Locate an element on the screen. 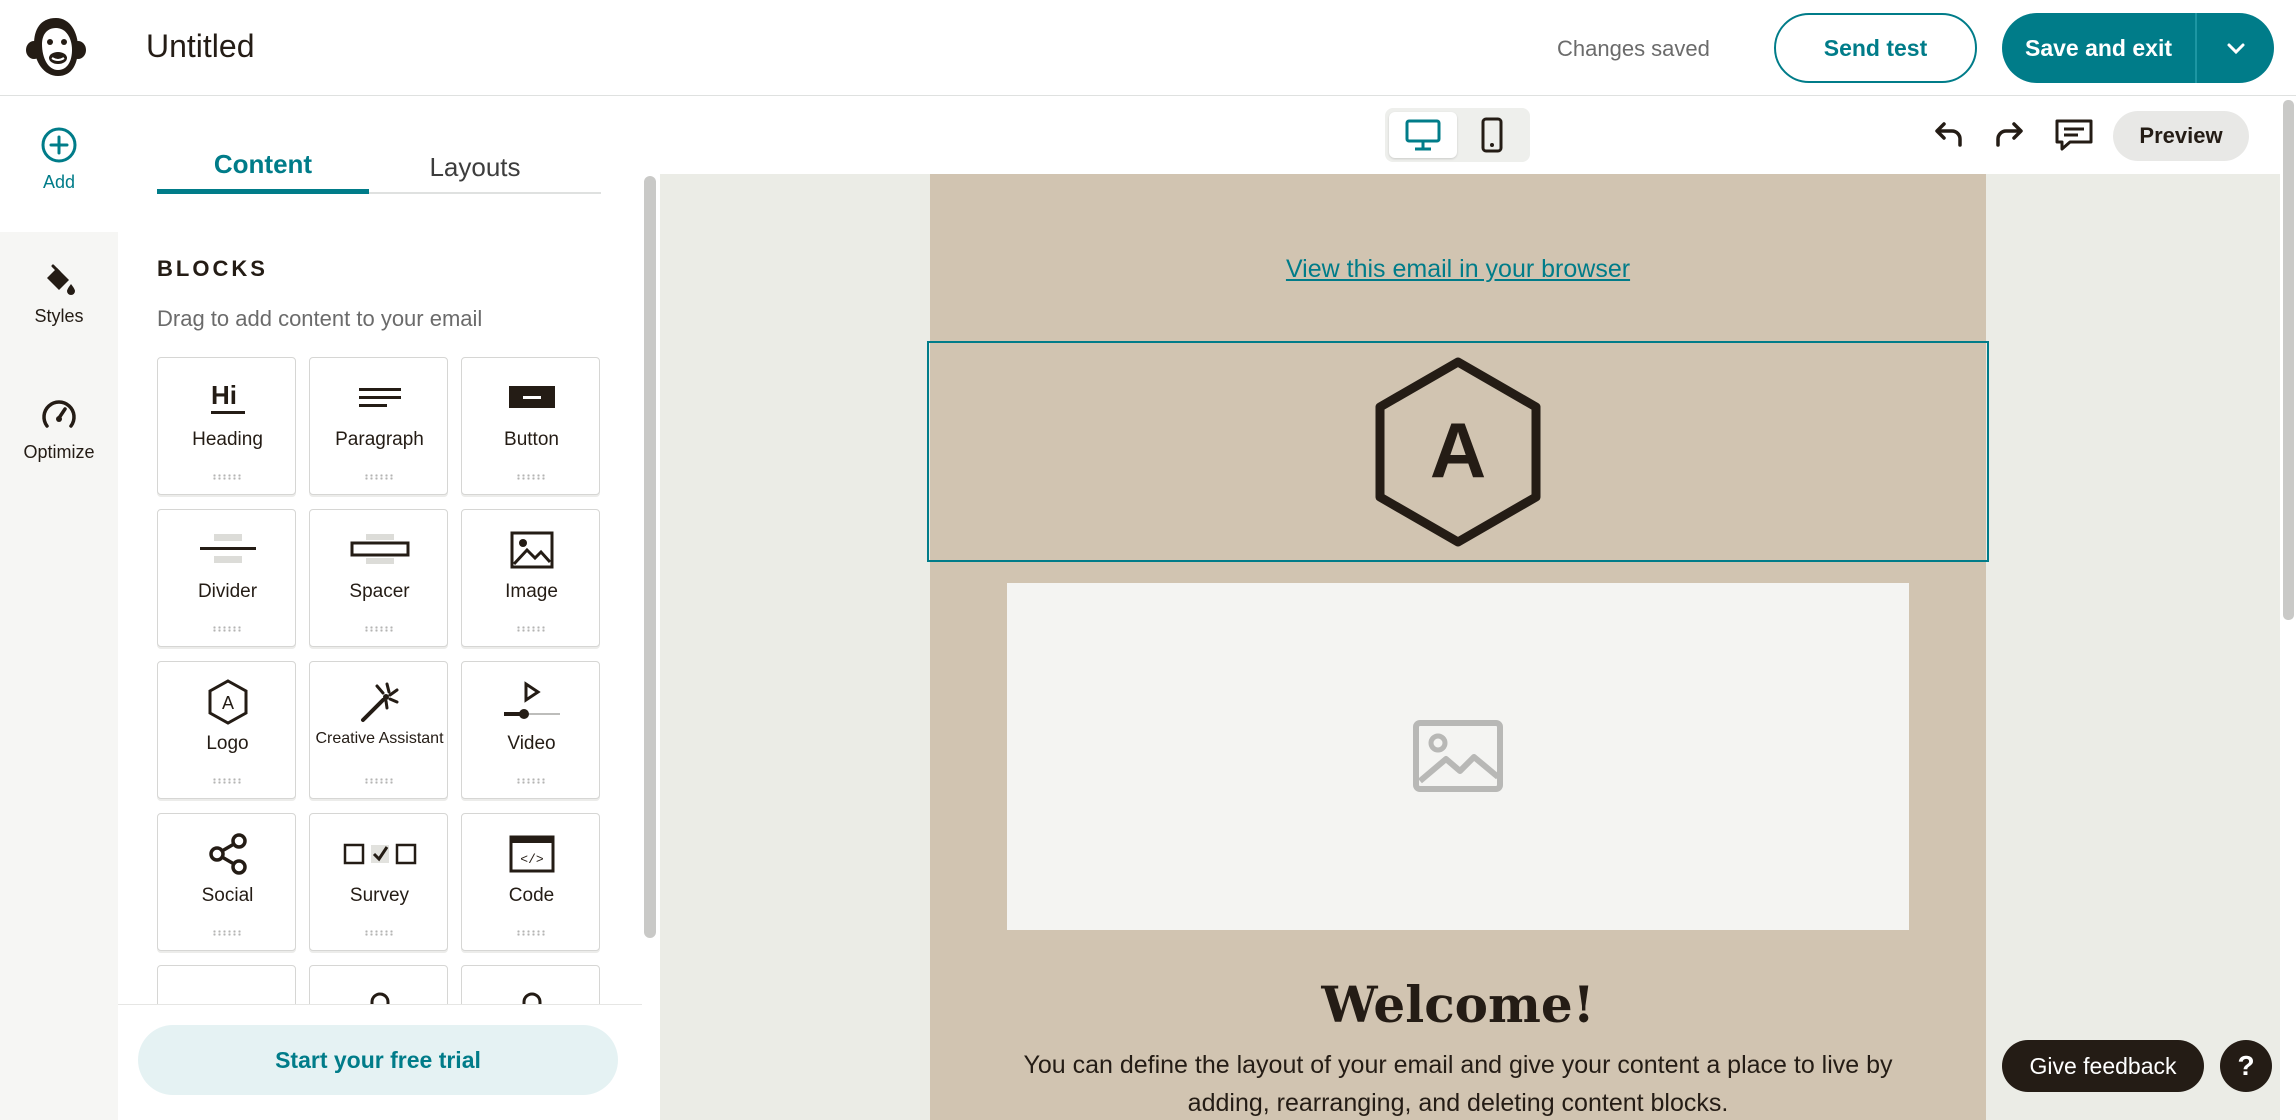  document-title: Untitled is located at coordinates (200, 46).